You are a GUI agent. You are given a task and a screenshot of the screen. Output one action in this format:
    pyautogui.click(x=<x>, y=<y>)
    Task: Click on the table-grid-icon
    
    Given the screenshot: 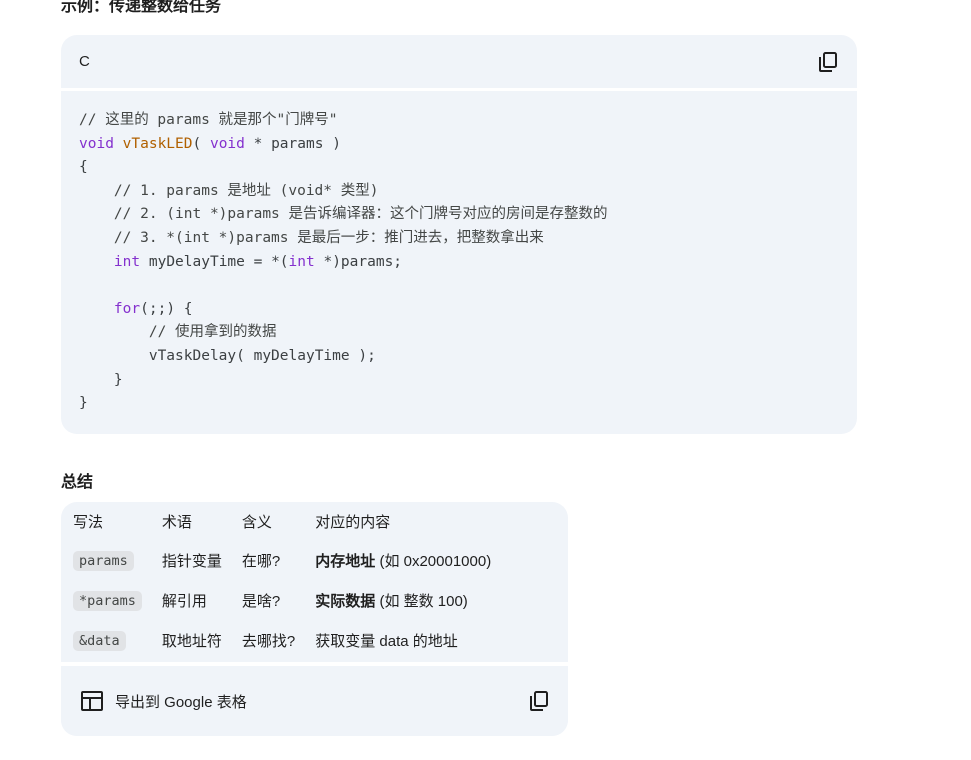 What is the action you would take?
    pyautogui.click(x=92, y=701)
    